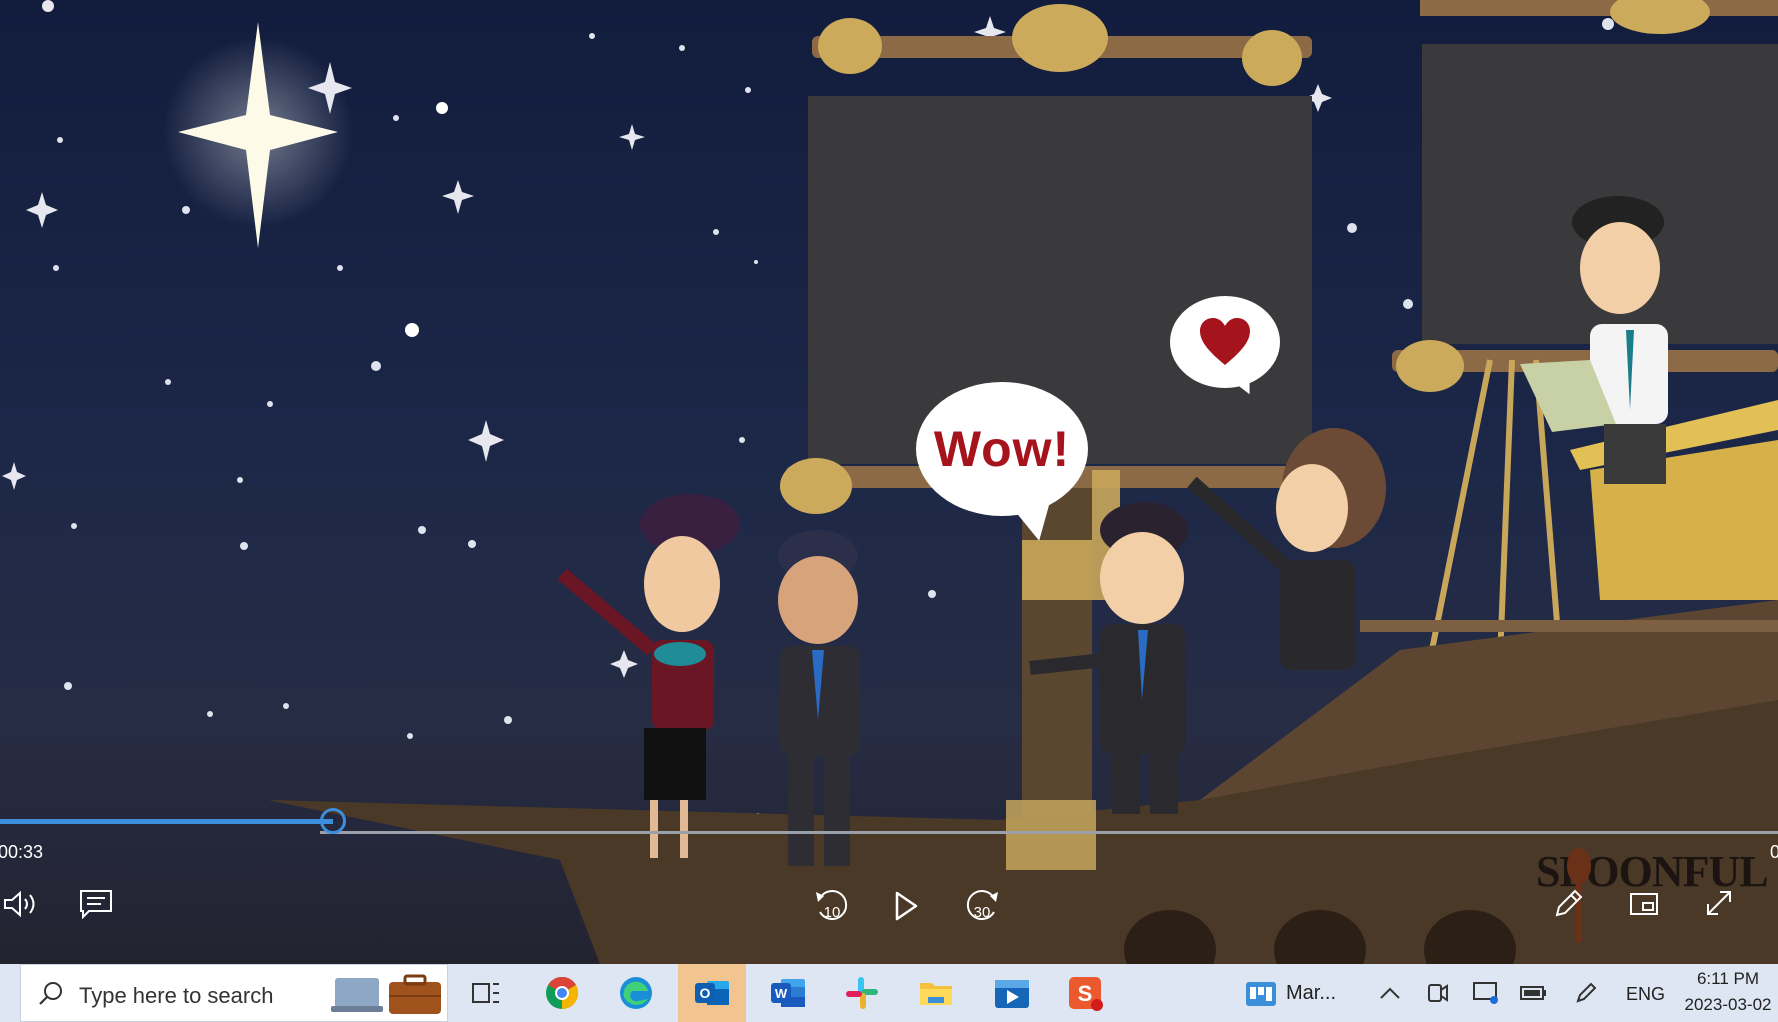 The width and height of the screenshot is (1778, 1022). I want to click on skip-back-button: 10, so click(832, 906).